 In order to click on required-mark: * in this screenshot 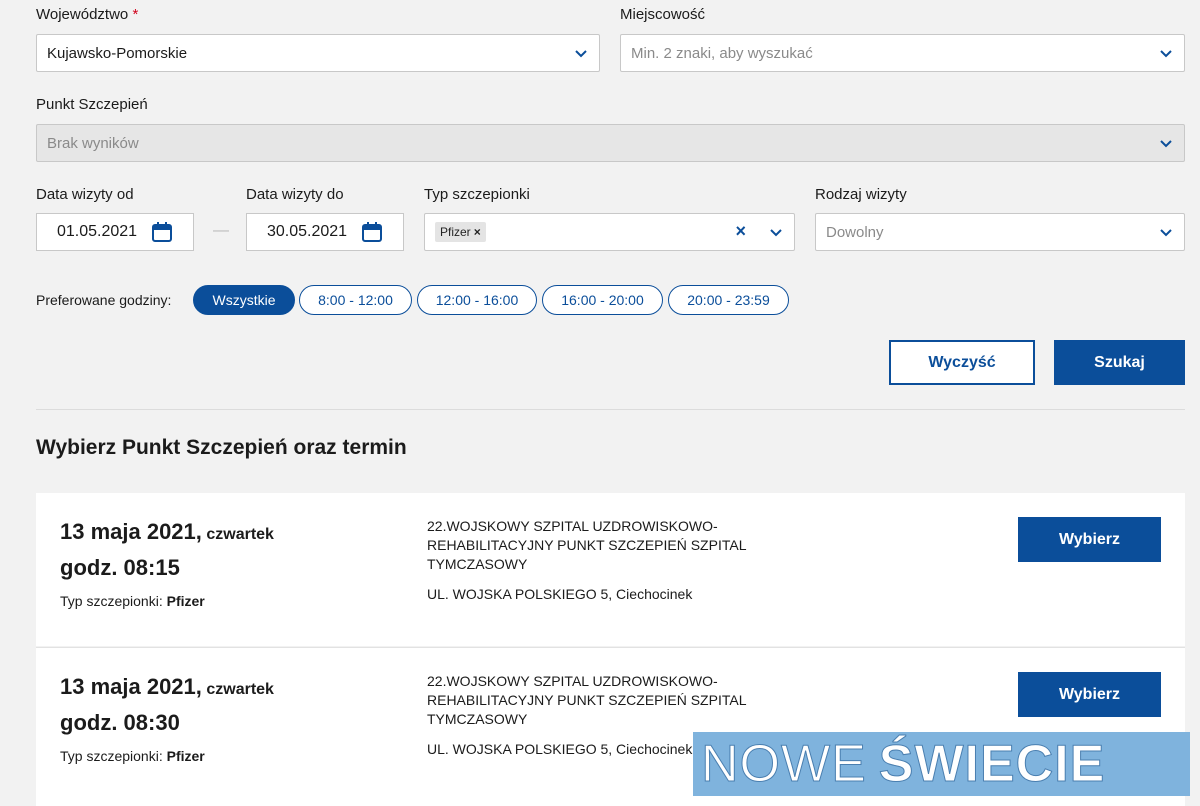, I will do `click(135, 14)`.